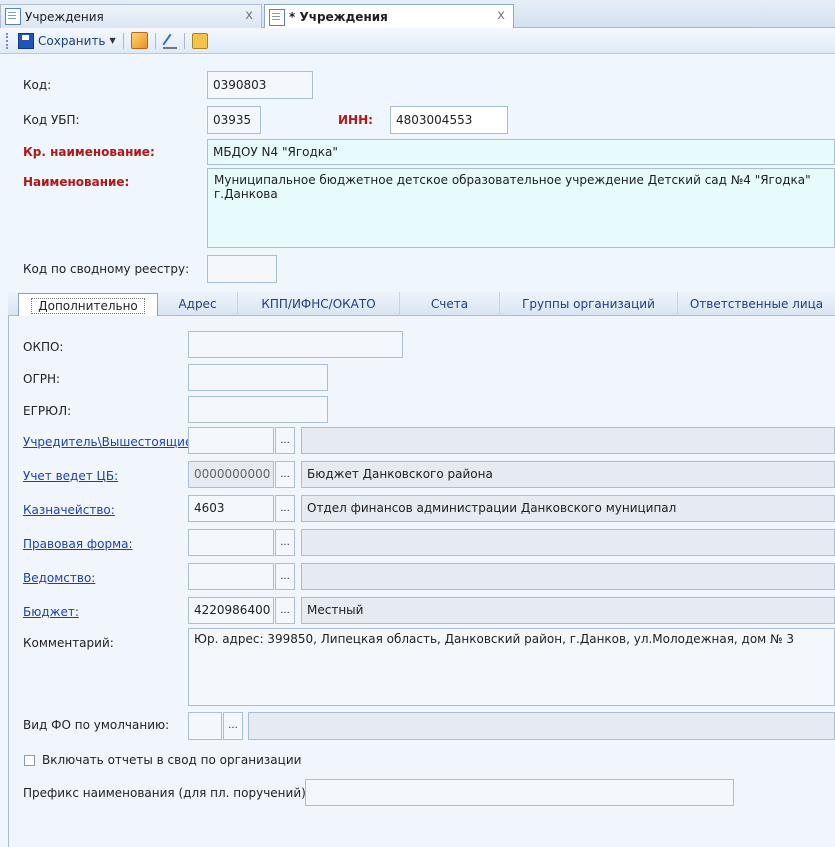 The width and height of the screenshot is (835, 847). I want to click on legal-form-name-field, so click(568, 542).